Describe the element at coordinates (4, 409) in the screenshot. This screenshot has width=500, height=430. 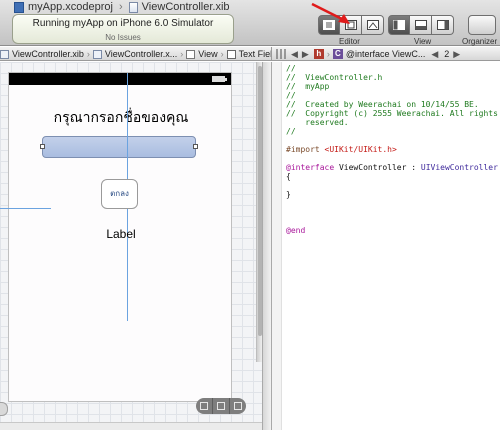
I see `dock-toggle-handle` at that location.